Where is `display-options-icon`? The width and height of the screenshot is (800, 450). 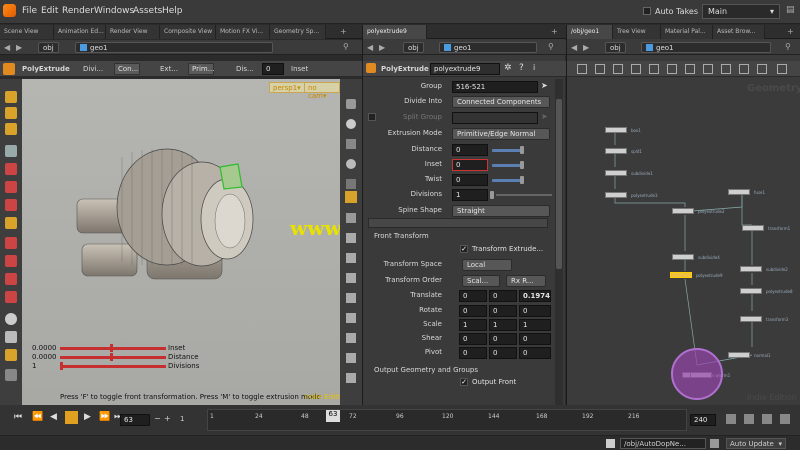 display-options-icon is located at coordinates (351, 104).